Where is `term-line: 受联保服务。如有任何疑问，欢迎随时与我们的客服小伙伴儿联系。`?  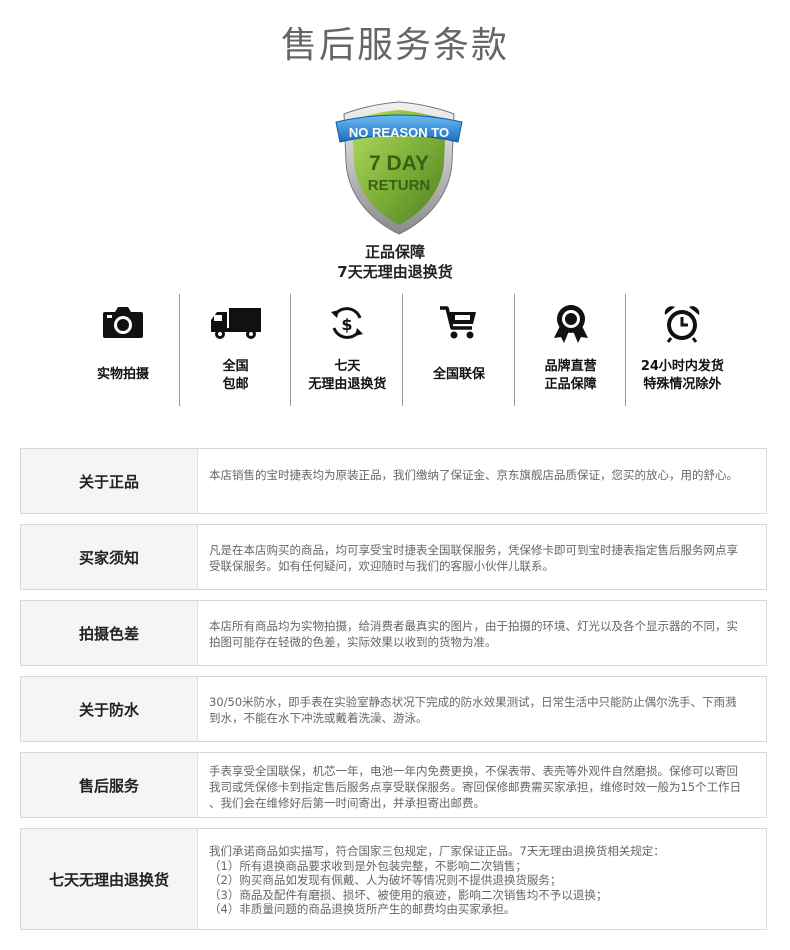 term-line: 受联保服务。如有任何疑问，欢迎随时与我们的客服小伙伴儿联系。 is located at coordinates (381, 566).